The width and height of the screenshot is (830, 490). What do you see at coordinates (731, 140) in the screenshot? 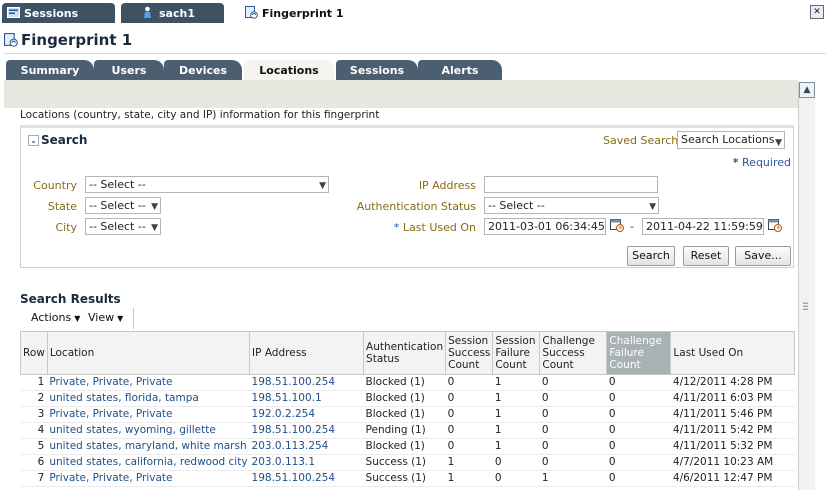
I see `saved-search-select: Search Locations ▼` at bounding box center [731, 140].